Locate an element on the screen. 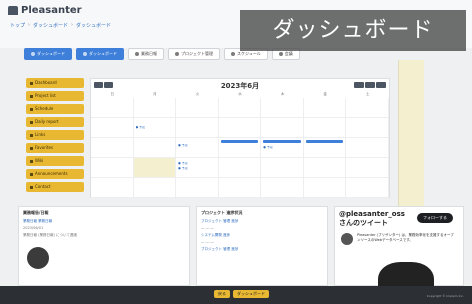  twitter-title: @pleasanter_ossさんのツイート is located at coordinates (372, 218).